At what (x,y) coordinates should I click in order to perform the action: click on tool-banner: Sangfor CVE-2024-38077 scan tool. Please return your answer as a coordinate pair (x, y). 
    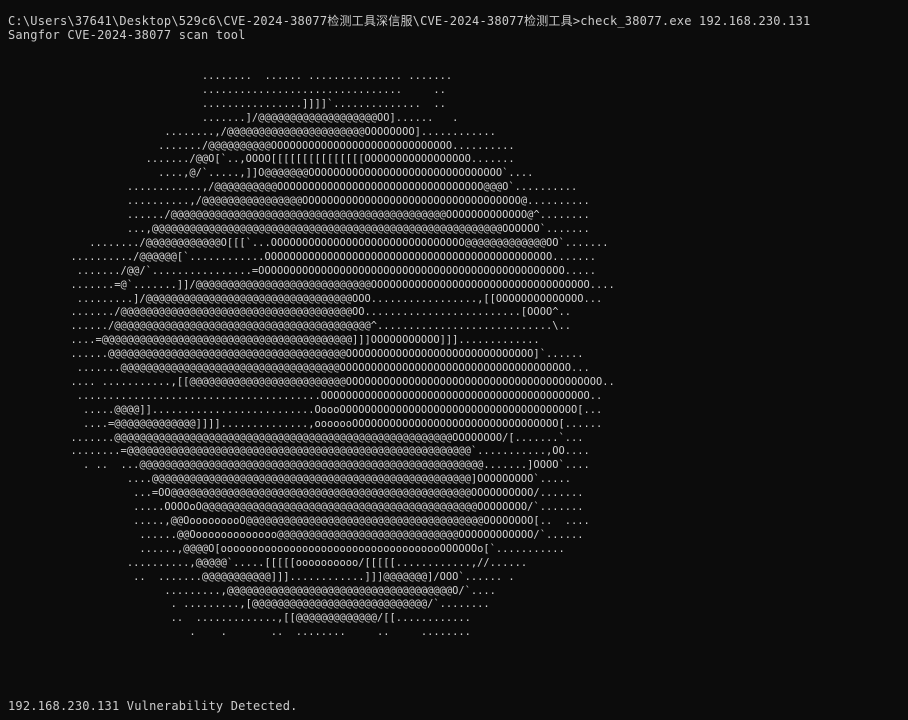
    Looking at the image, I should click on (127, 35).